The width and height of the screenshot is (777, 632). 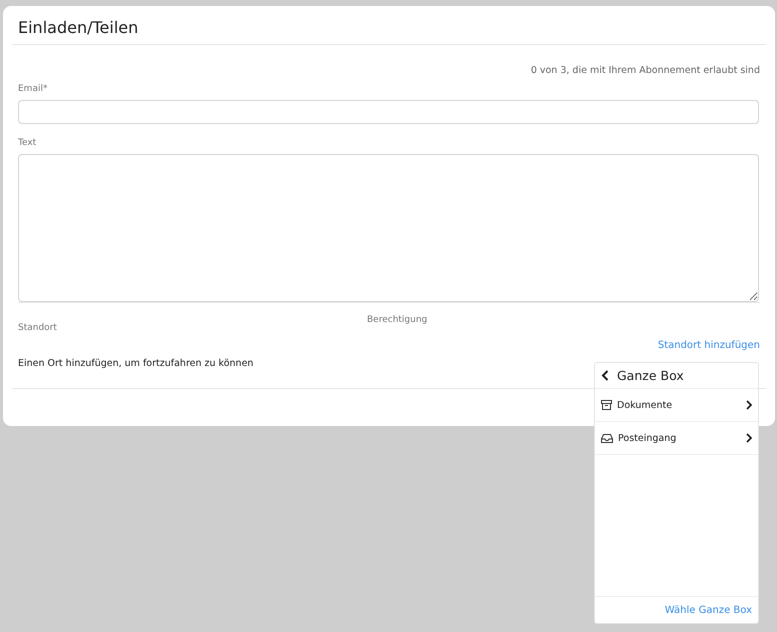 What do you see at coordinates (397, 320) in the screenshot?
I see `column-header: Berechtigung` at bounding box center [397, 320].